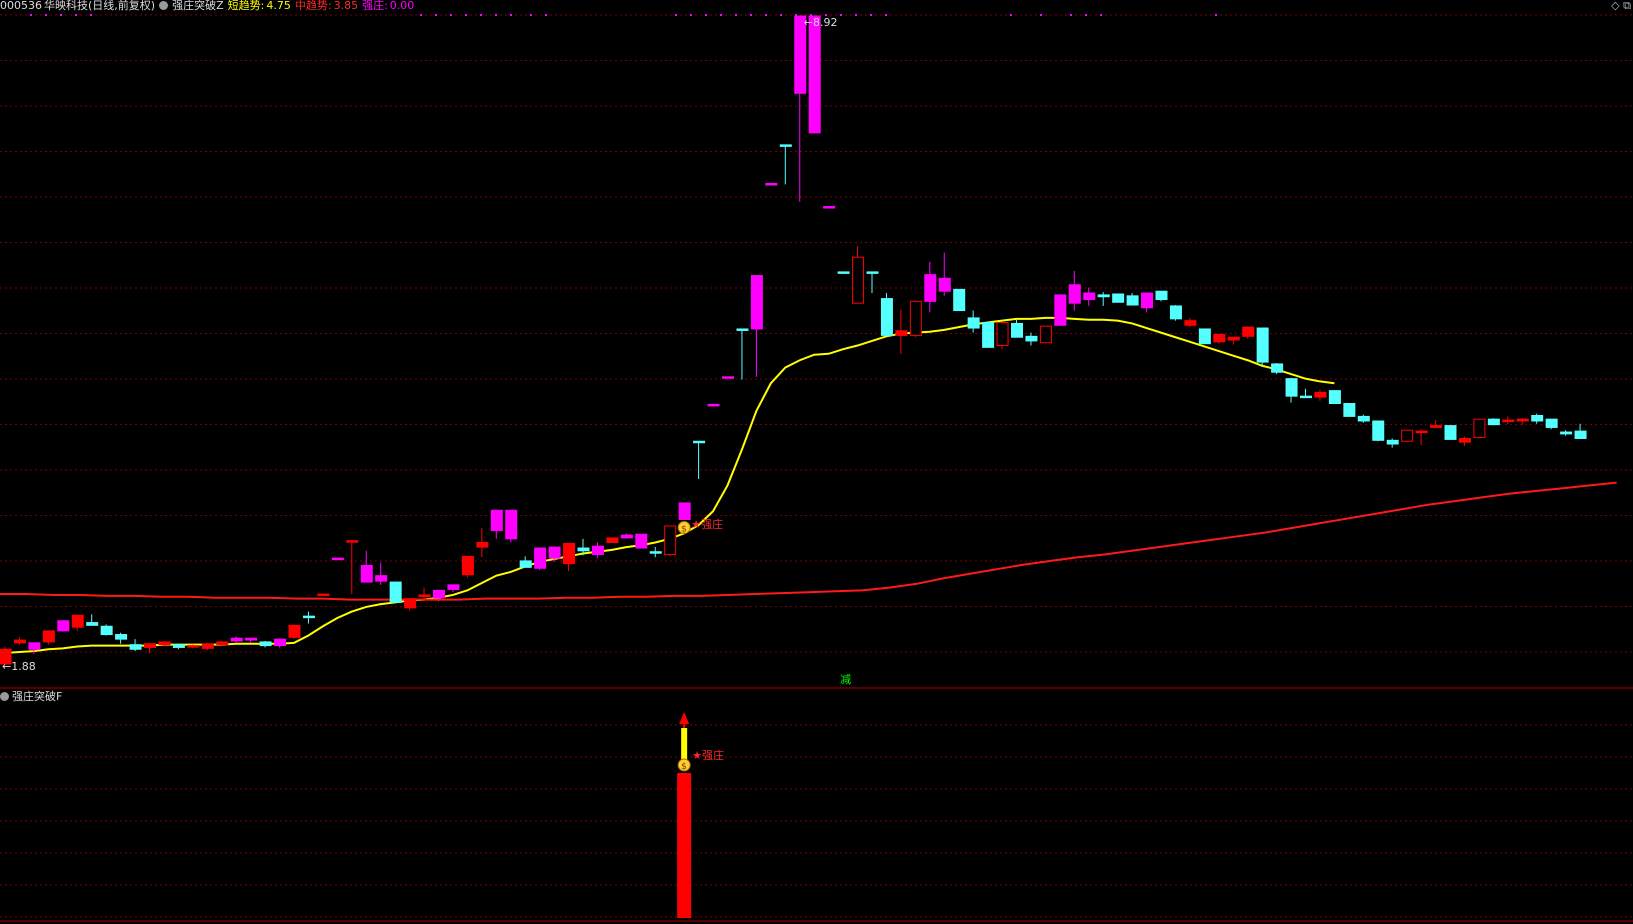 The height and width of the screenshot is (924, 1633). I want to click on sub-chart-header: 强庄突破F, so click(31, 697).